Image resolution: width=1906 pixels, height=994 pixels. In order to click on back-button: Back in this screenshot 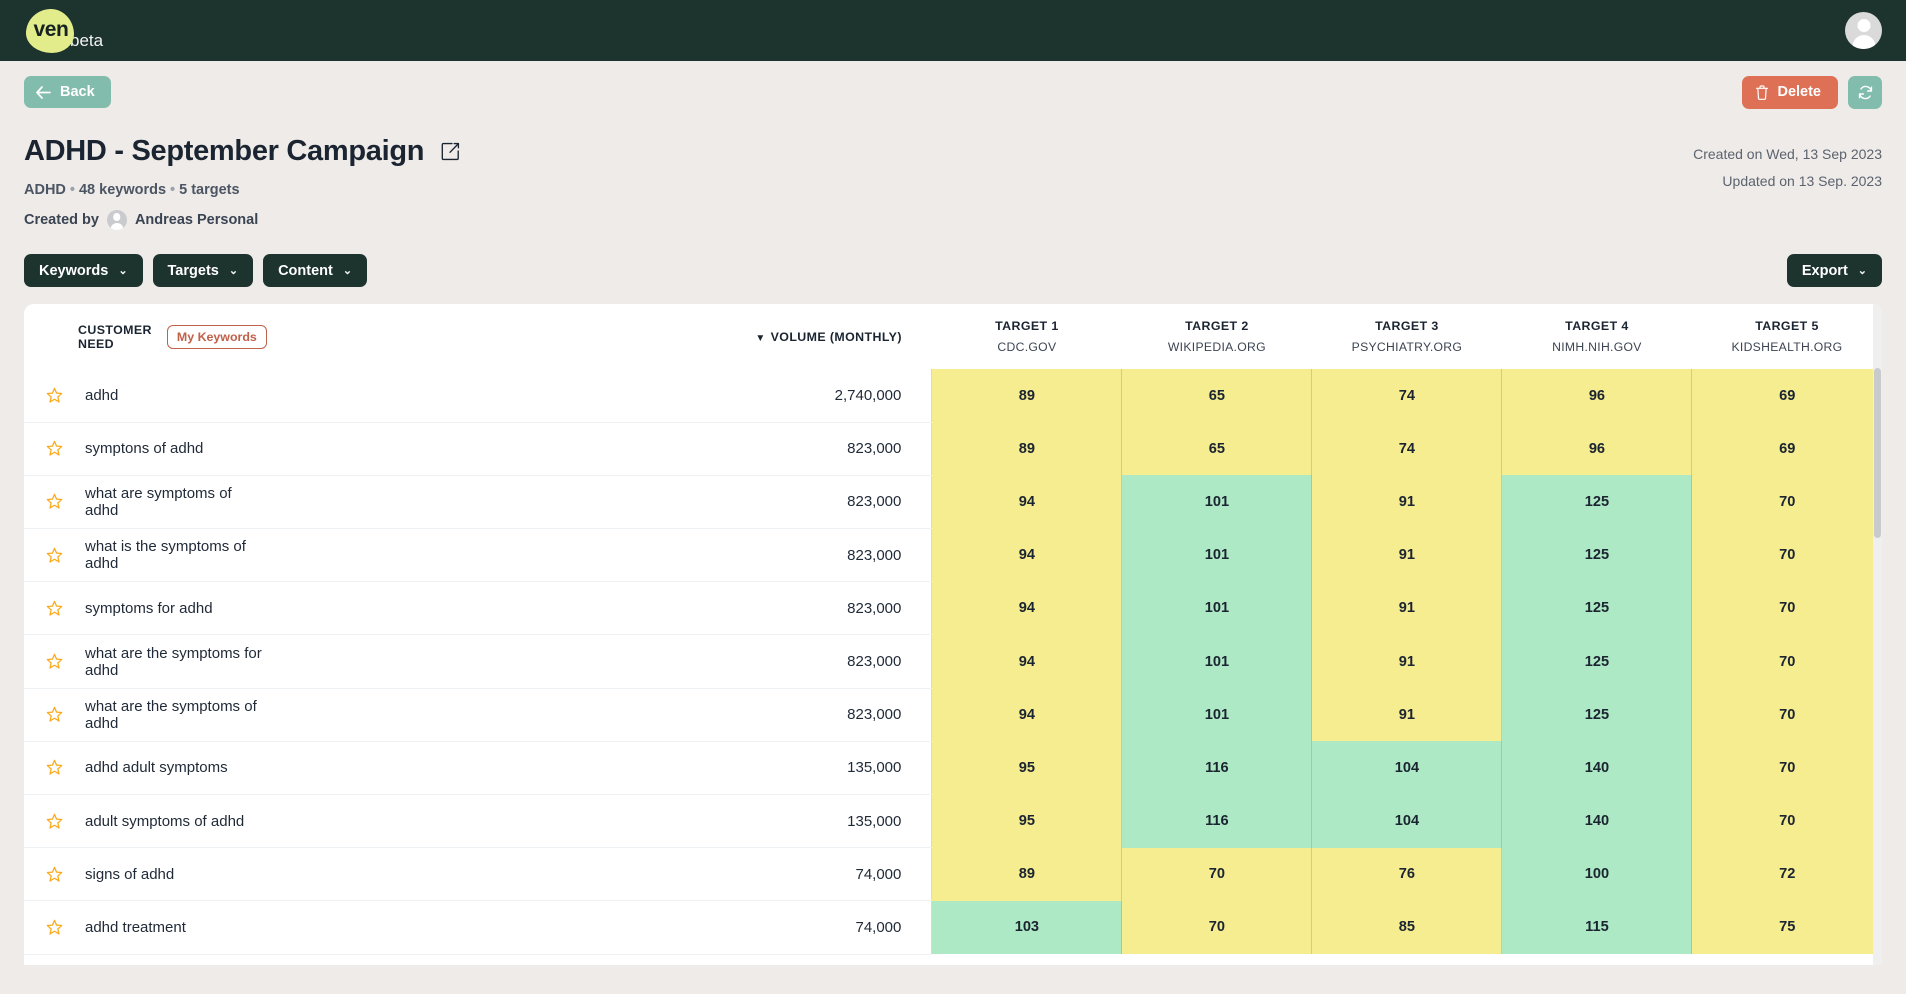, I will do `click(67, 92)`.